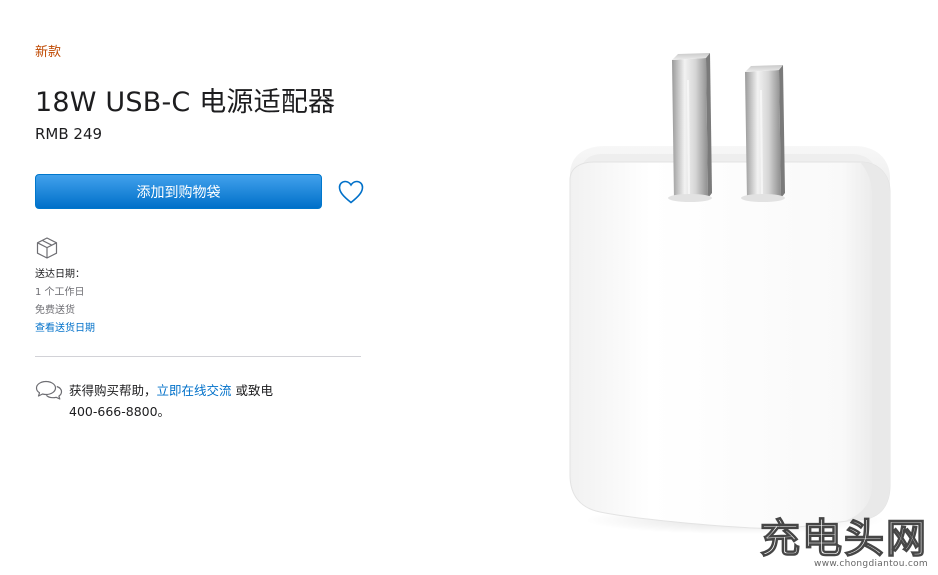  I want to click on help-phone: 400-666-8800。, so click(120, 411).